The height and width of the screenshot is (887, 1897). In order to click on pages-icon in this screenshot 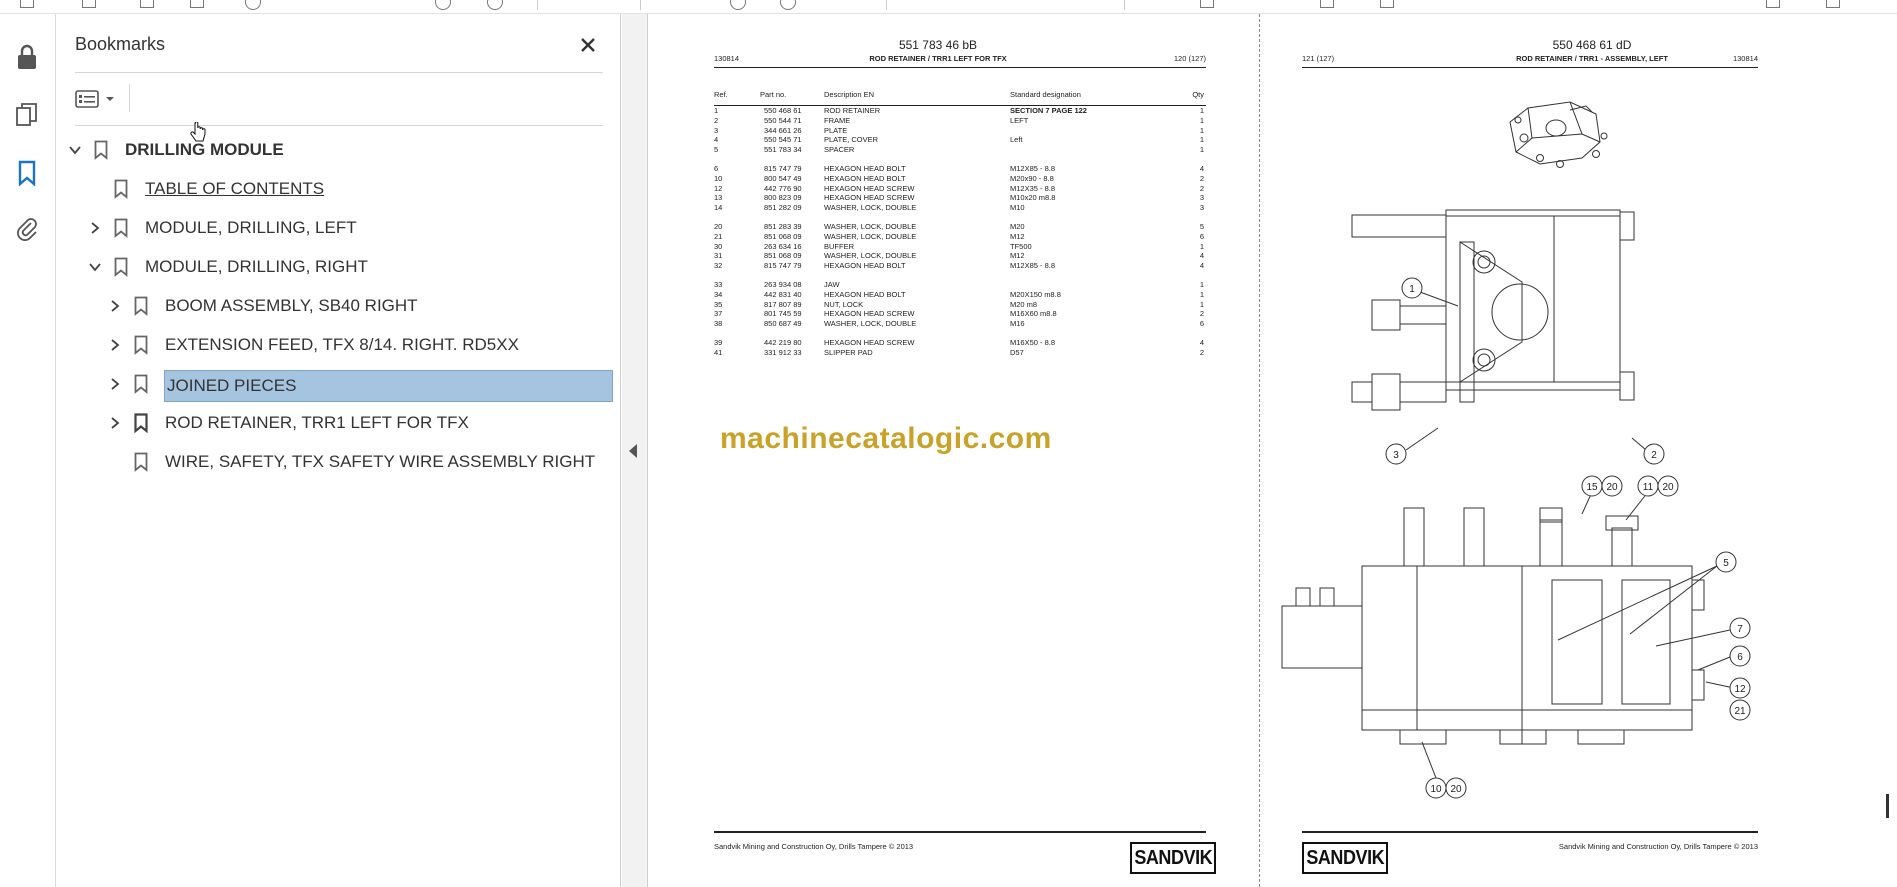, I will do `click(27, 115)`.